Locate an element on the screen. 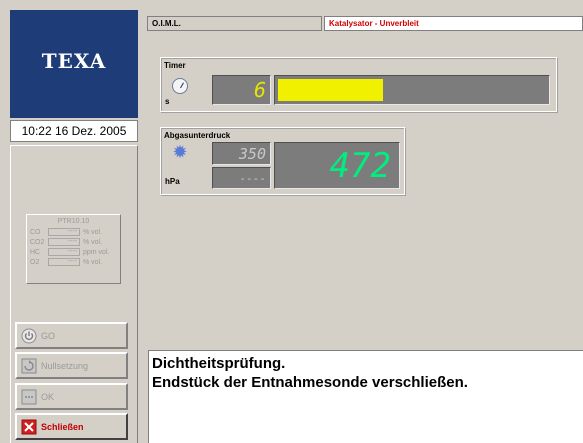 The image size is (583, 443). timer-group: Timer s 6 is located at coordinates (358, 84).